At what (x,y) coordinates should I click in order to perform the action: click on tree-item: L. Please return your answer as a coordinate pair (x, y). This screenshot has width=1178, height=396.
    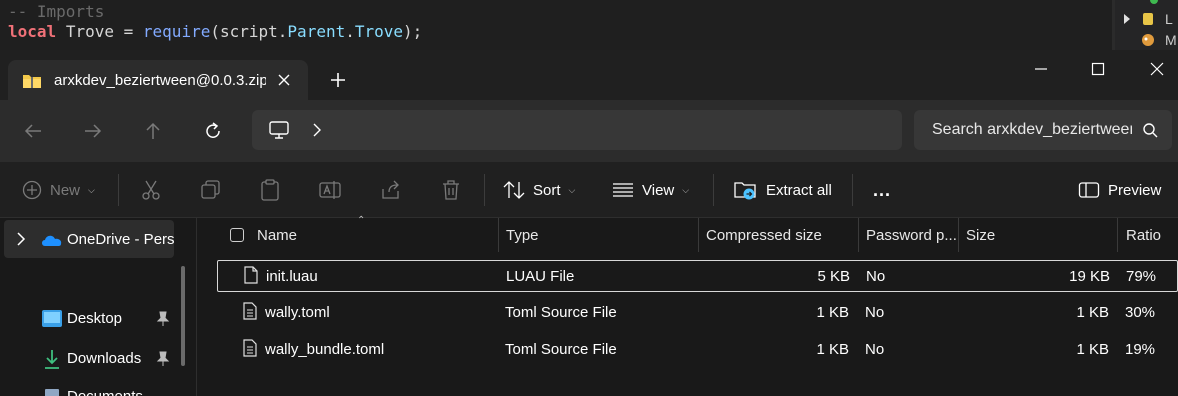
    Looking at the image, I should click on (1148, 19).